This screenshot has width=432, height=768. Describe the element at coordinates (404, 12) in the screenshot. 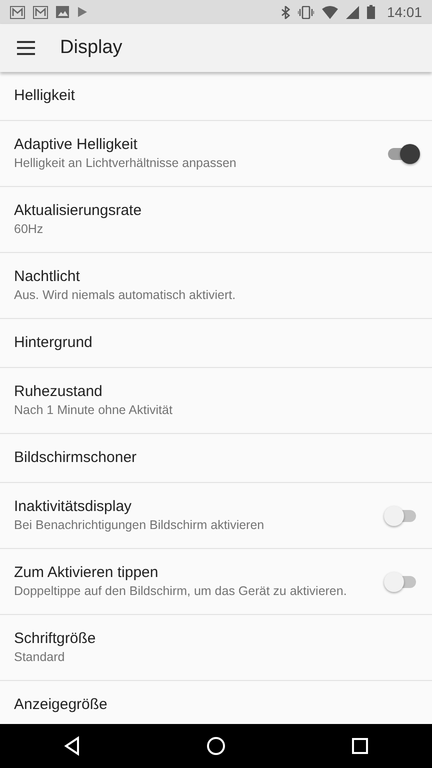

I see `clock: 14:01` at that location.